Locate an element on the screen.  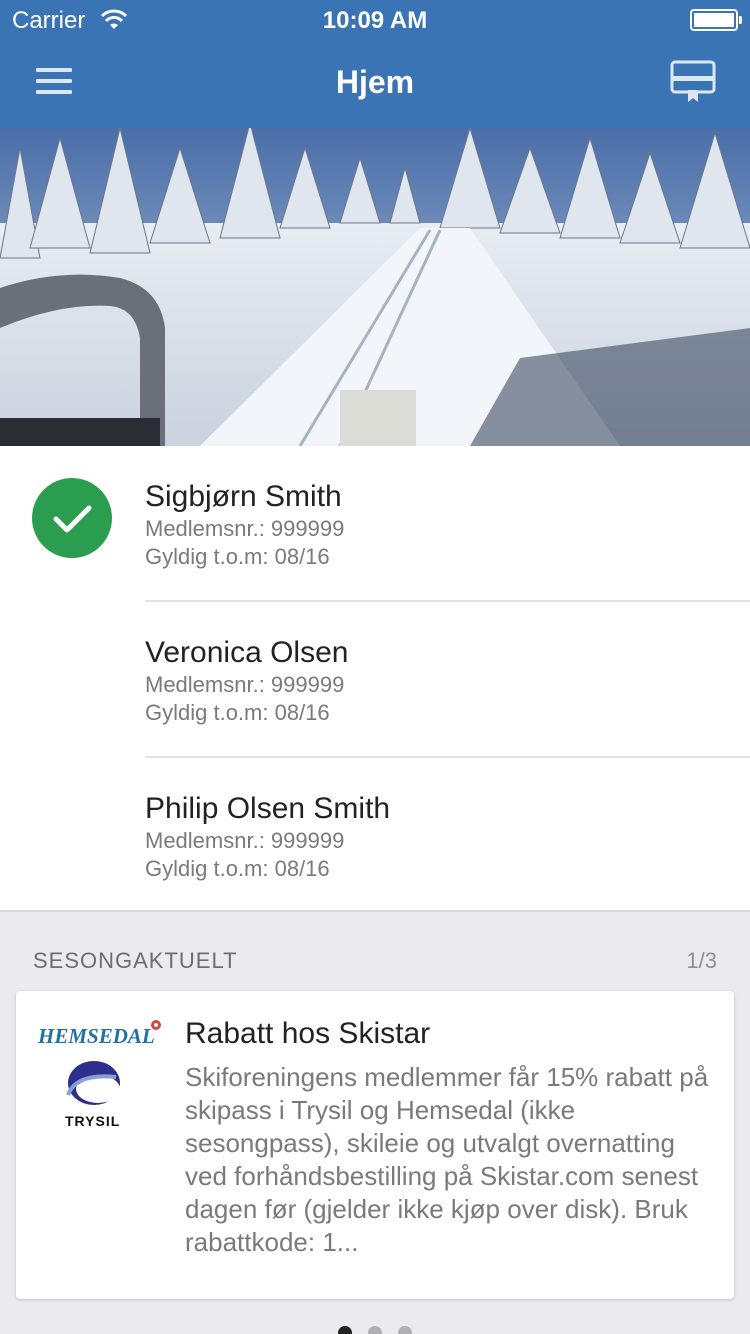
skistar-logo: HEMSEDAL TRYSIL is located at coordinates (99, 1074).